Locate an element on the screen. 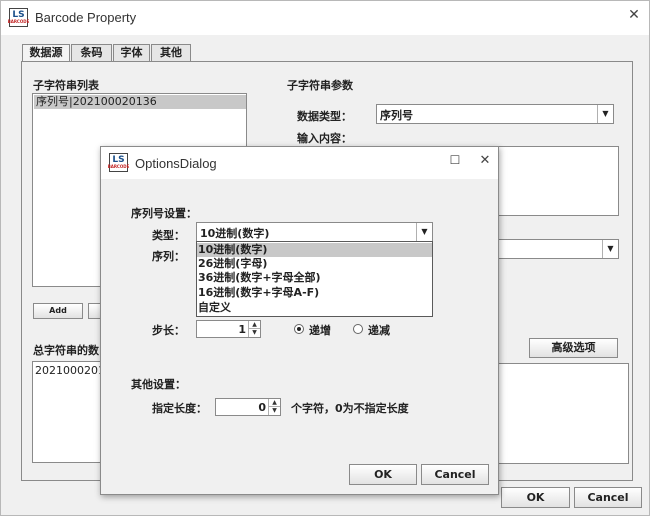 The width and height of the screenshot is (650, 516). type-label: 类型： is located at coordinates (168, 235).